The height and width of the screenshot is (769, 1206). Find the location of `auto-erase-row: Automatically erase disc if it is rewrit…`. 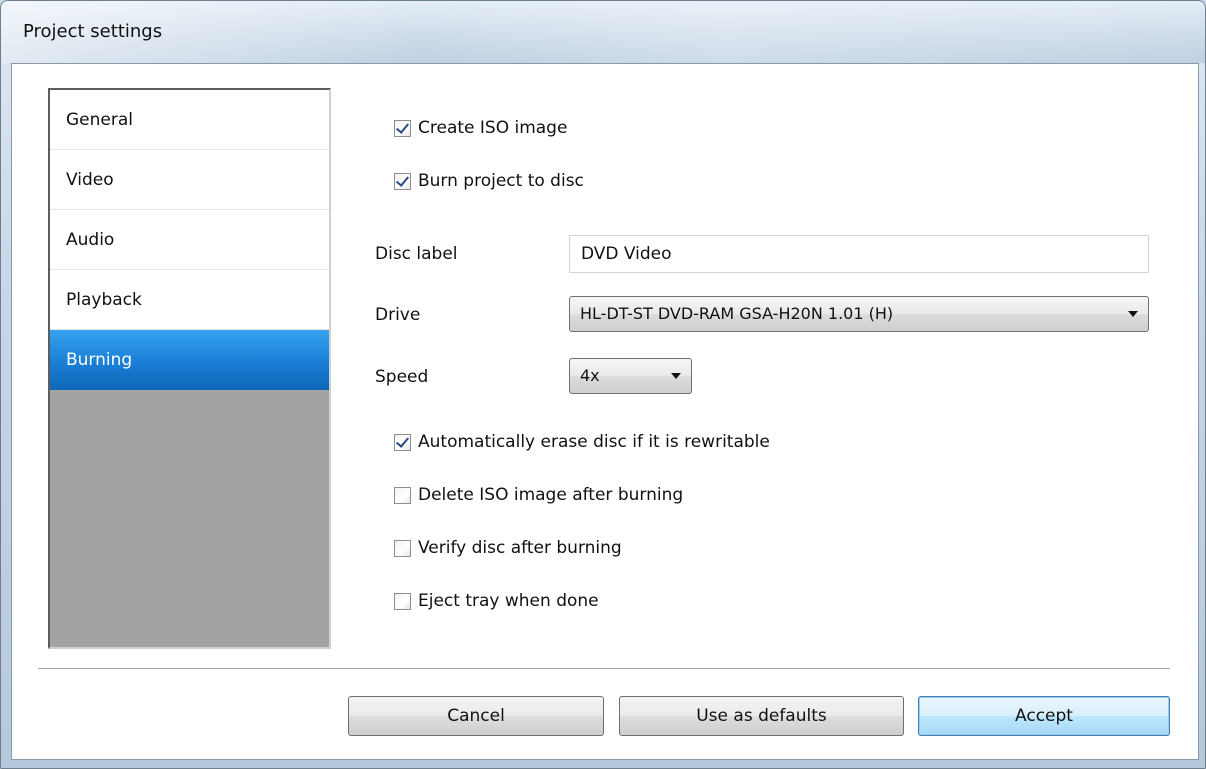

auto-erase-row: Automatically erase disc if it is rewrit… is located at coordinates (582, 442).